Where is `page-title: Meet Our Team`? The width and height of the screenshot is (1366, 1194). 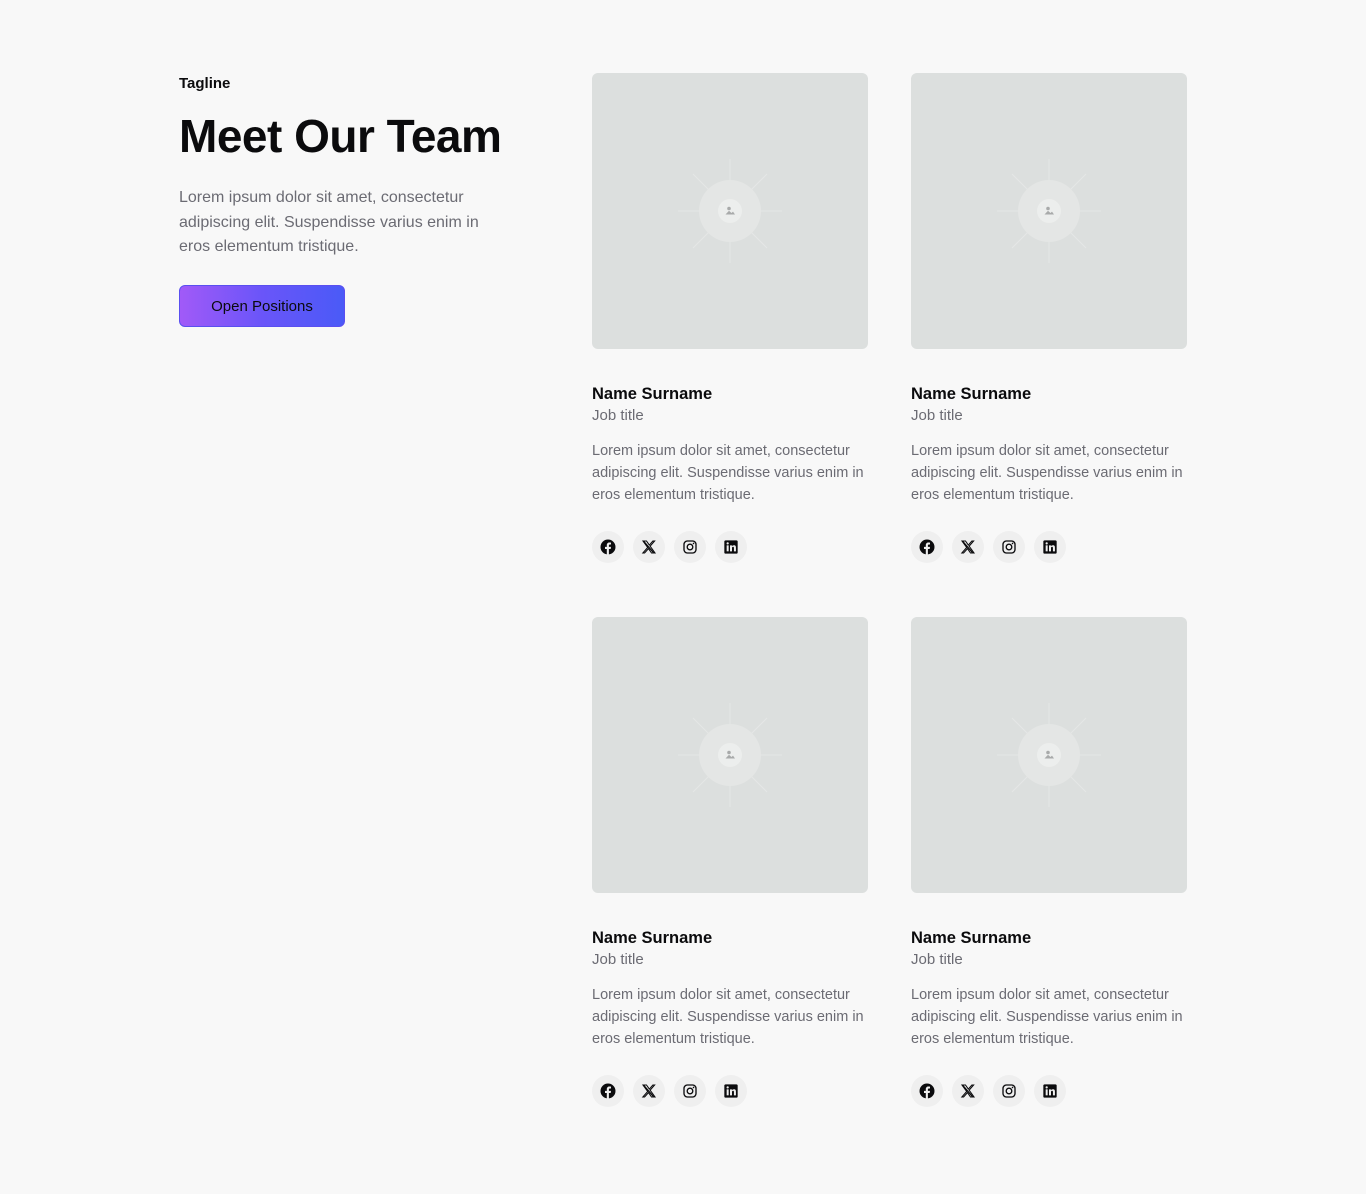
page-title: Meet Our Team is located at coordinates (340, 136).